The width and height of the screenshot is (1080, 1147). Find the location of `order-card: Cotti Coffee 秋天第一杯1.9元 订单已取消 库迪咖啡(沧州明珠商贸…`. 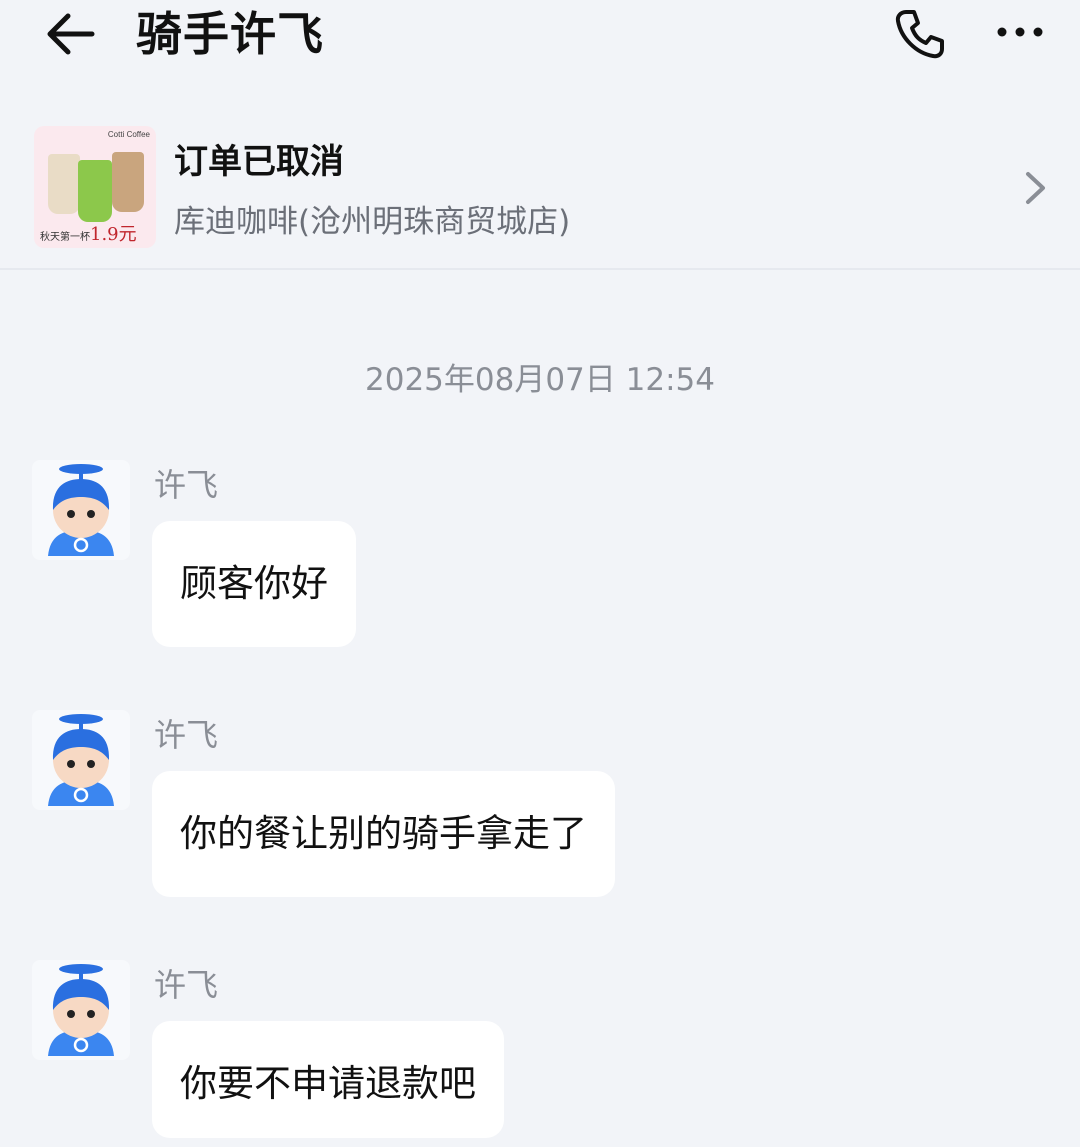

order-card: Cotti Coffee 秋天第一杯1.9元 订单已取消 库迪咖啡(沧州明珠商贸… is located at coordinates (540, 192).